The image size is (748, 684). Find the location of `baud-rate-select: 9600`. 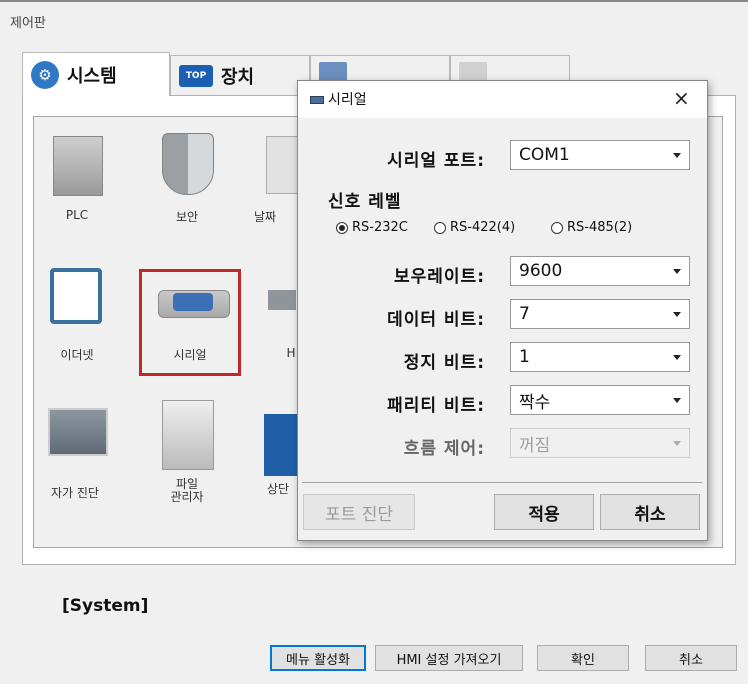

baud-rate-select: 9600 is located at coordinates (600, 271).